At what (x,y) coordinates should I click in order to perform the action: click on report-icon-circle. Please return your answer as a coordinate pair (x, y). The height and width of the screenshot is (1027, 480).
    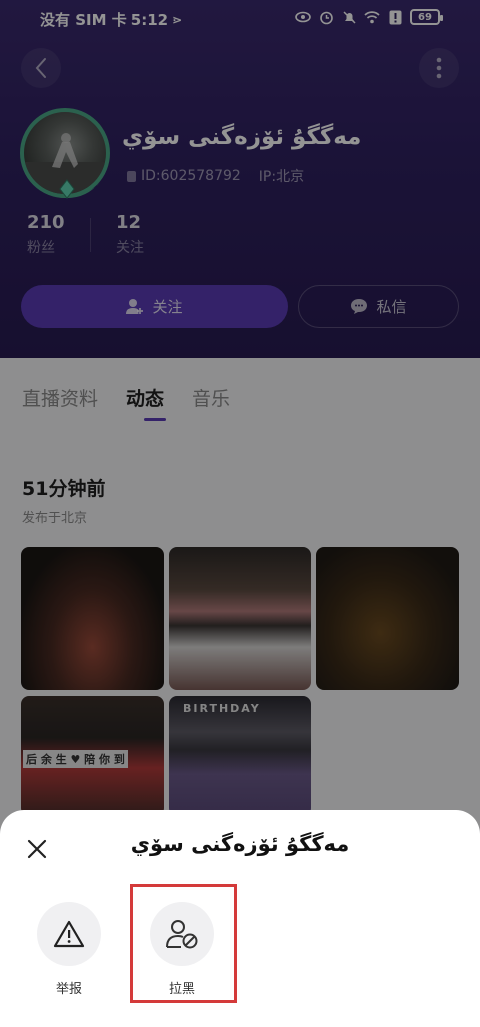
    Looking at the image, I should click on (69, 934).